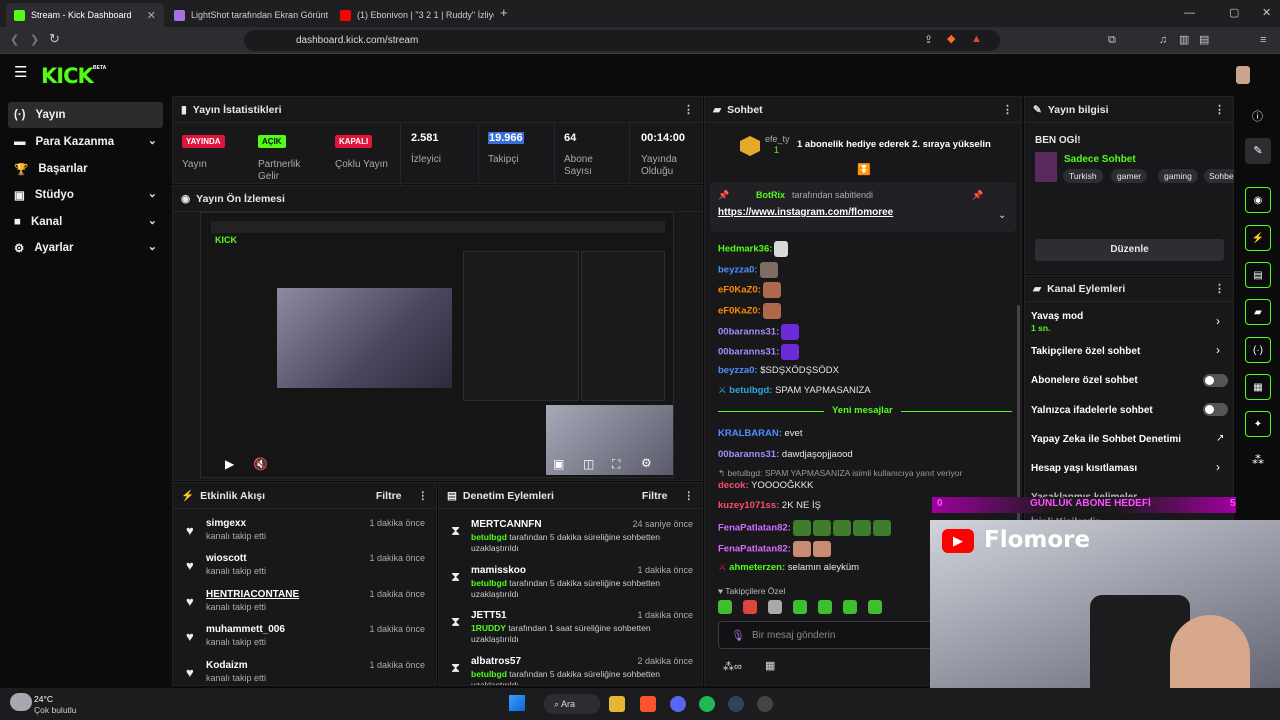 This screenshot has width=1280, height=720. What do you see at coordinates (617, 704) in the screenshot?
I see `file-explorer-icon` at bounding box center [617, 704].